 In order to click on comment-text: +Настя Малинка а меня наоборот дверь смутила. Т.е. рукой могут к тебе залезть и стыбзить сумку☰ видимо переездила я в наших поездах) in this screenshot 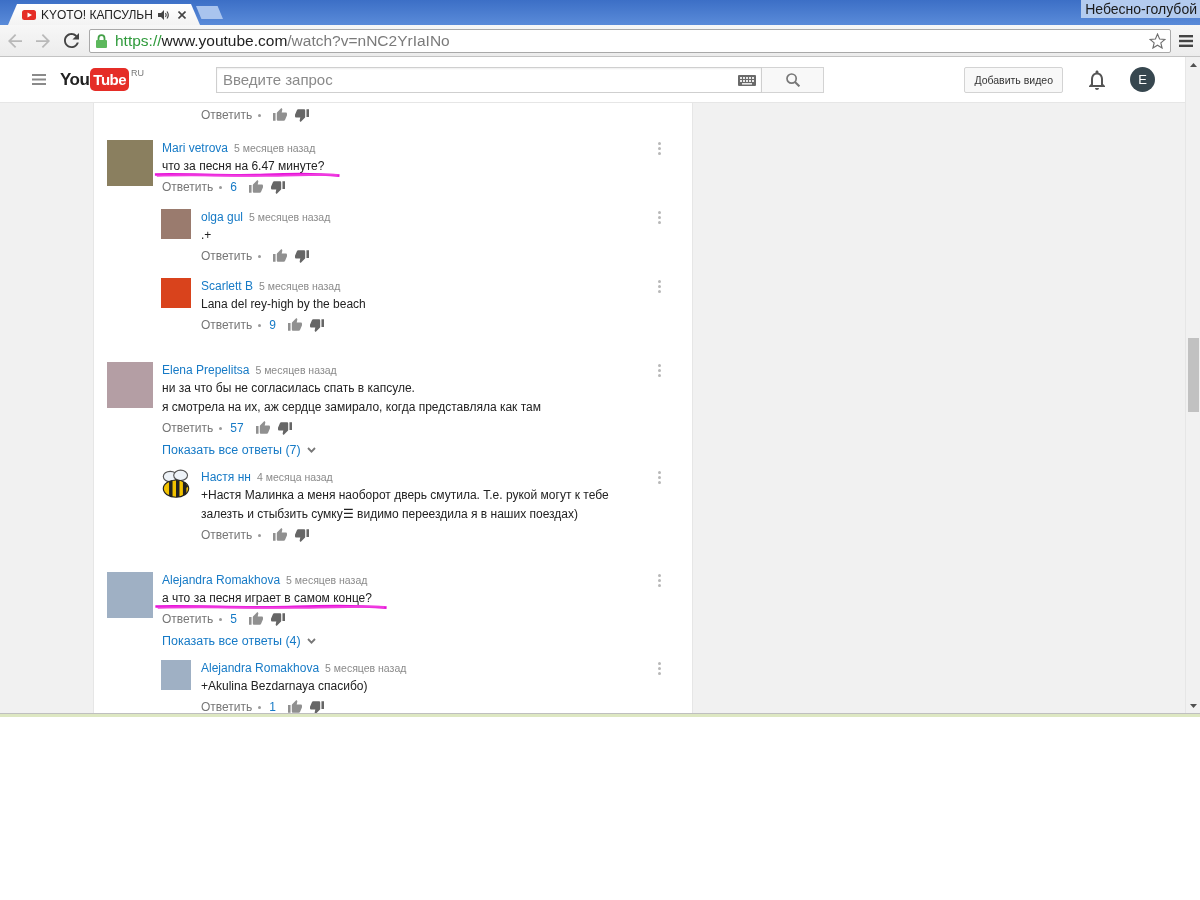, I will do `click(405, 504)`.